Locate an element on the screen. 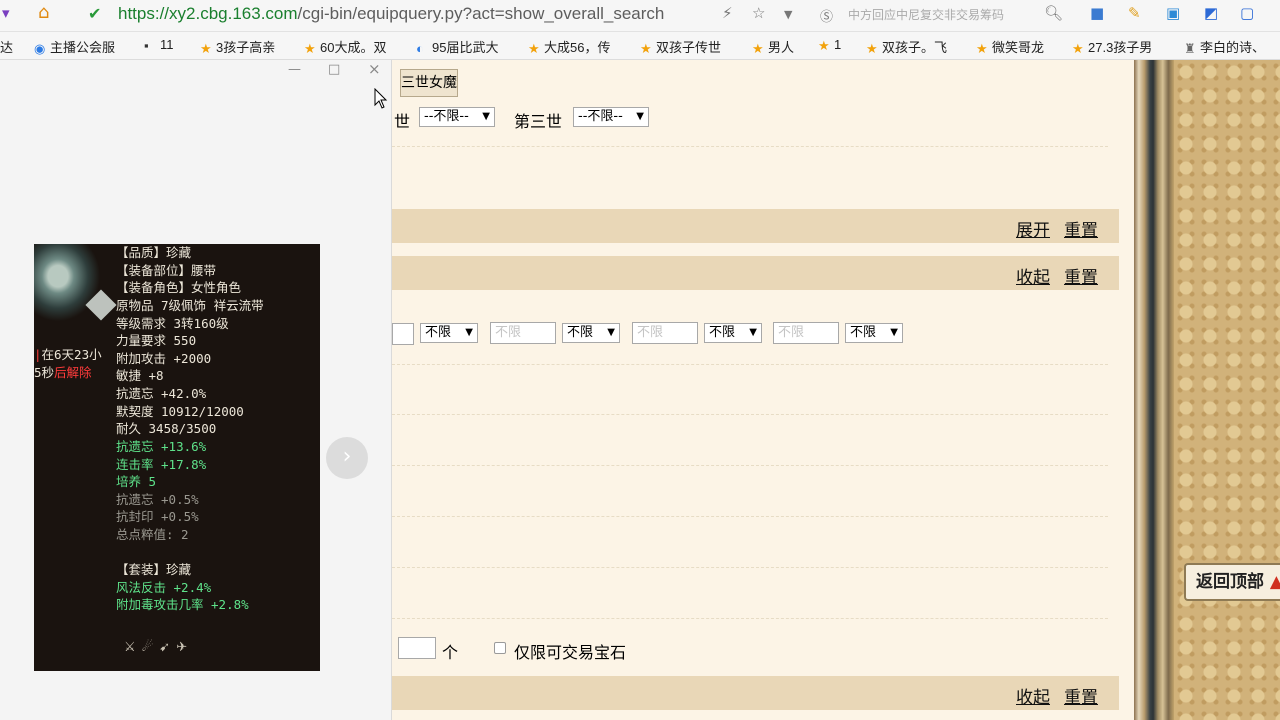 Image resolution: width=1280 pixels, height=720 pixels. bookmark-label: 11 is located at coordinates (167, 44).